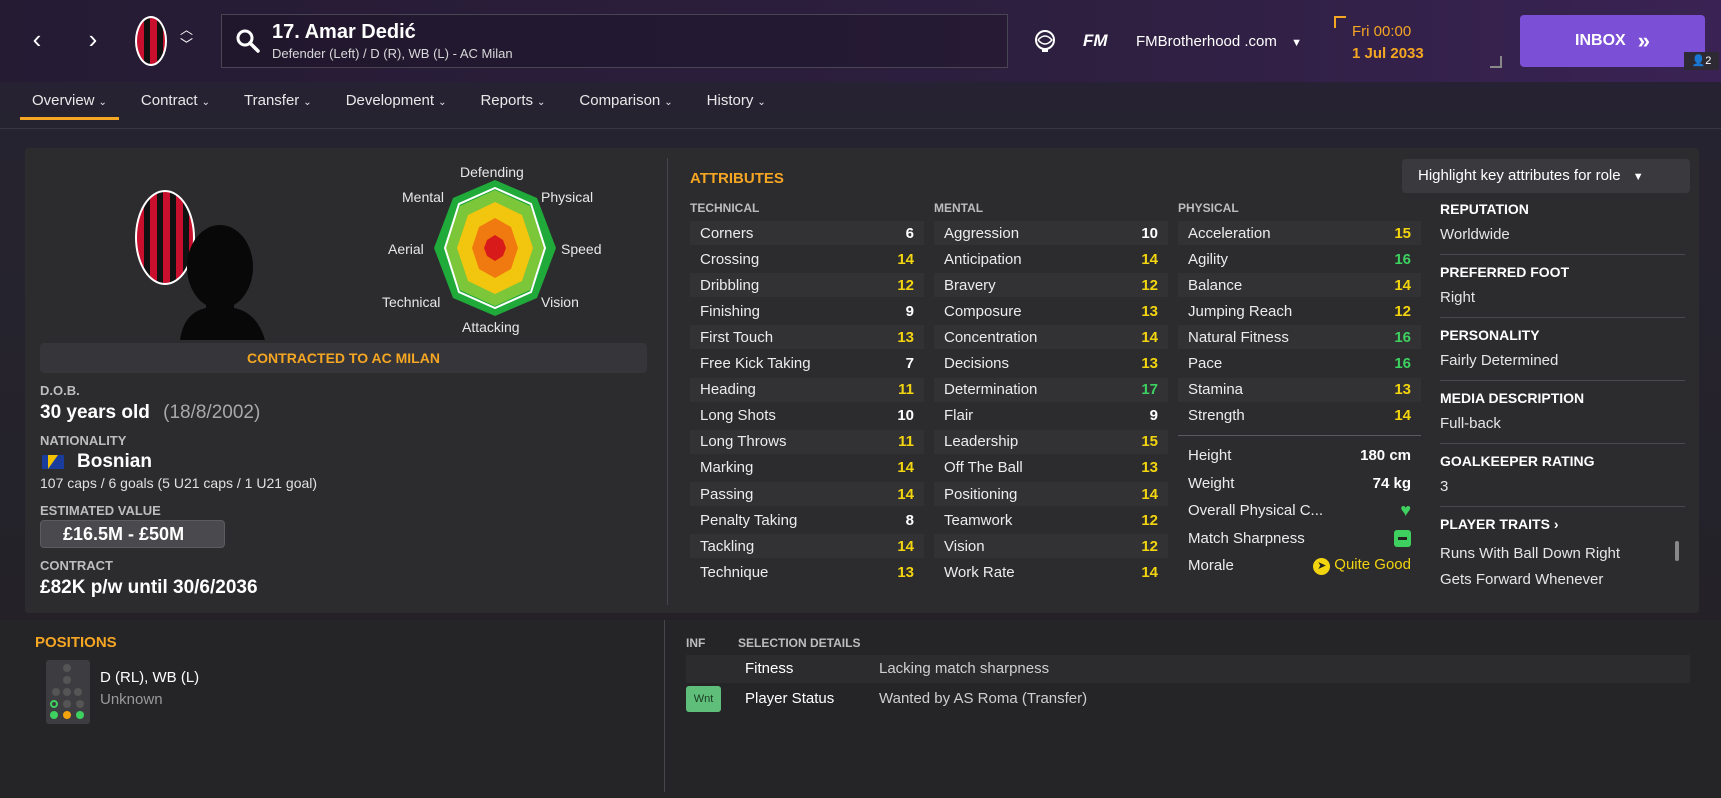 This screenshot has width=1721, height=798. I want to click on tab-reports: Reports ⌄, so click(512, 104).